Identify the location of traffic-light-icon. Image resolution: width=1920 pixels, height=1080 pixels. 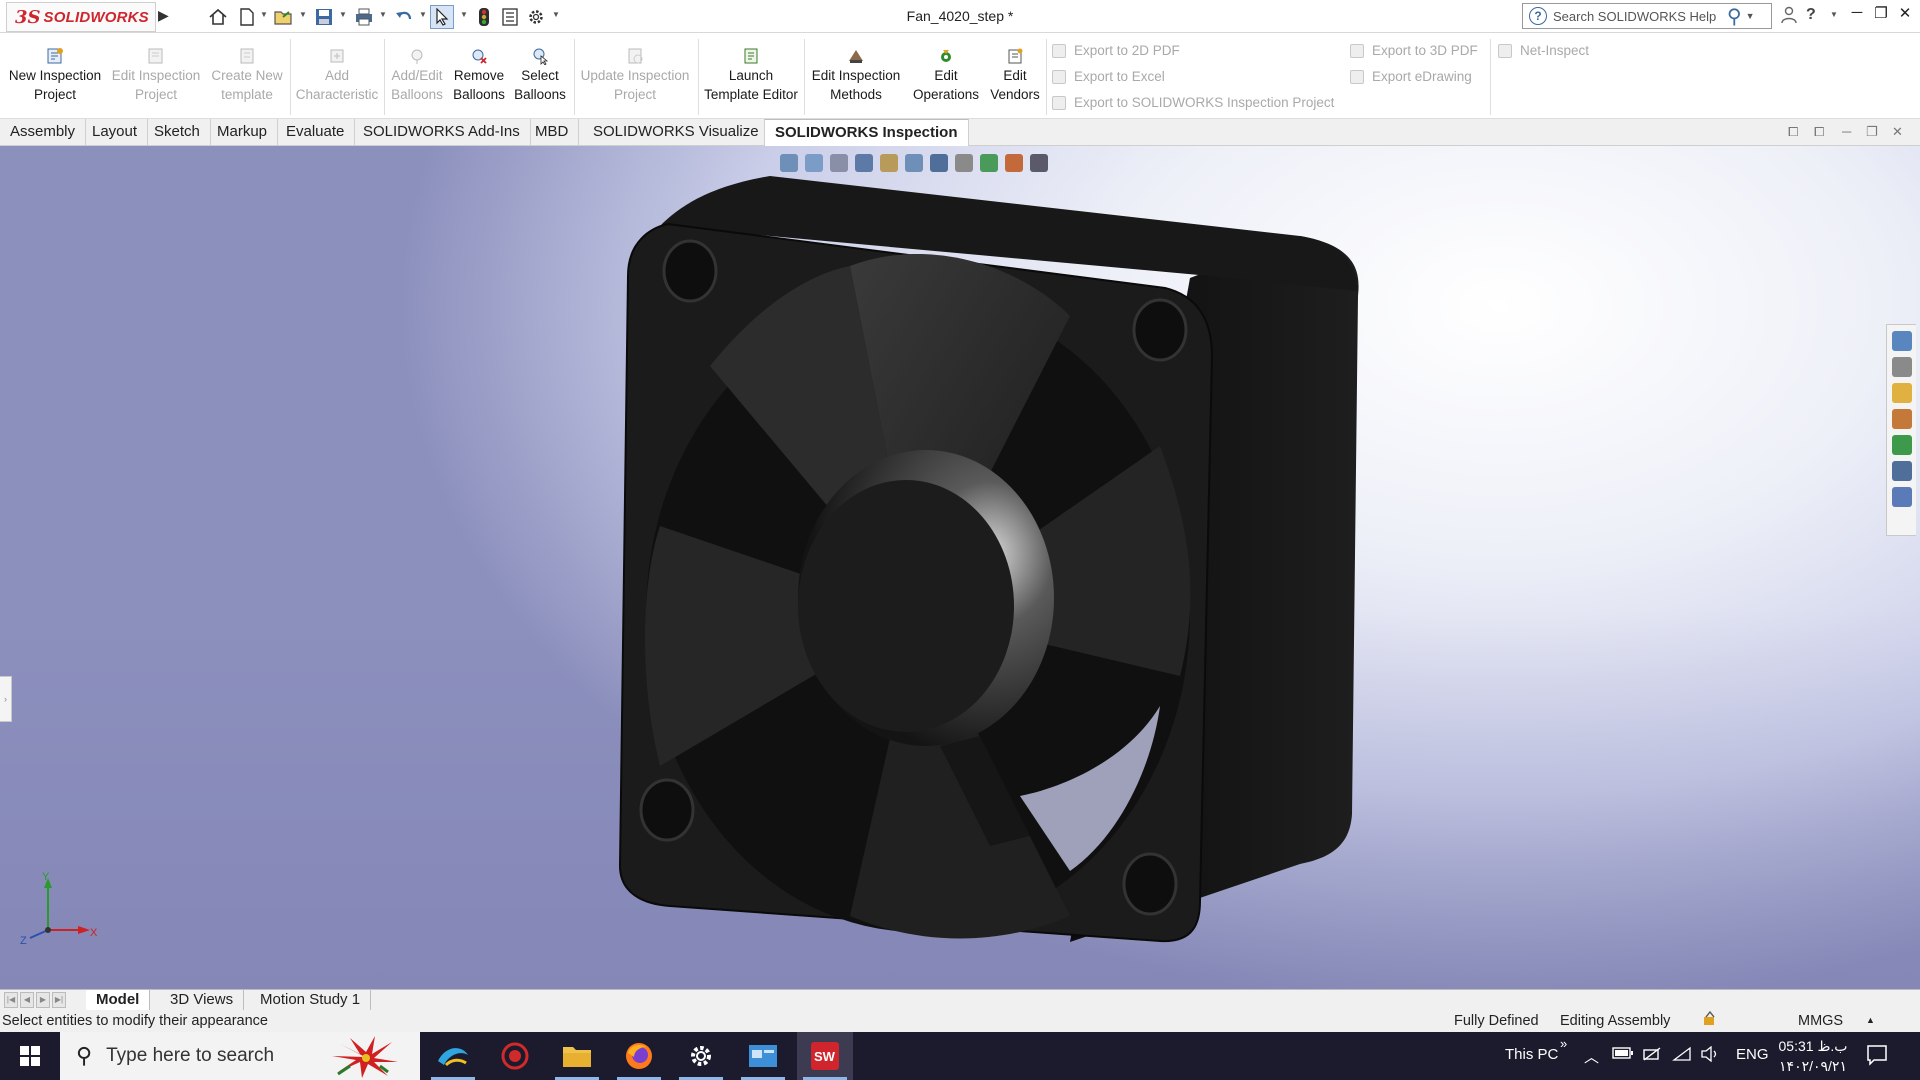
(484, 17).